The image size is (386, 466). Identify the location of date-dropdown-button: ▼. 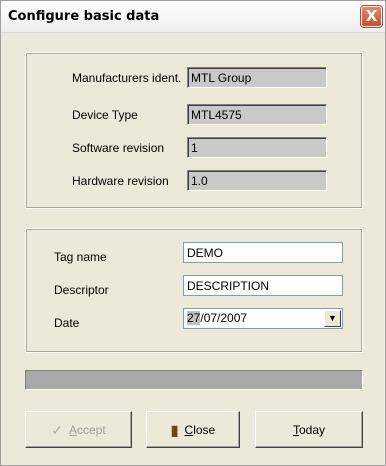
(332, 318).